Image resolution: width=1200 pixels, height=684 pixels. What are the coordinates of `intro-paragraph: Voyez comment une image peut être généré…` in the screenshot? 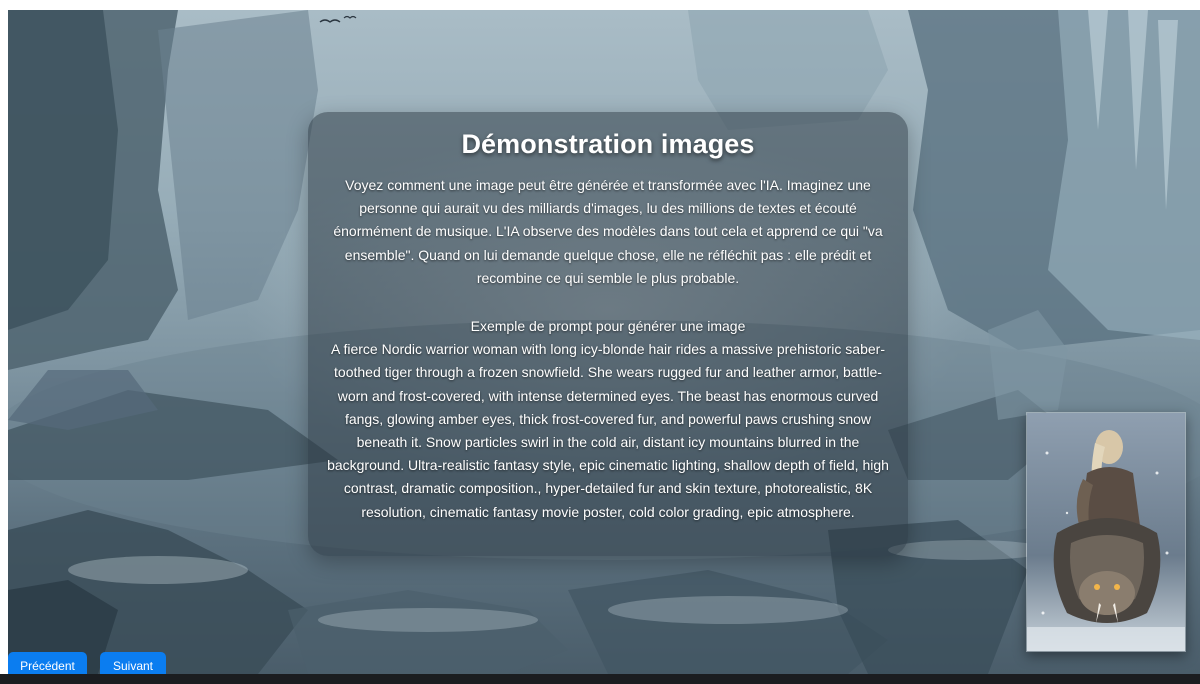 It's located at (608, 231).